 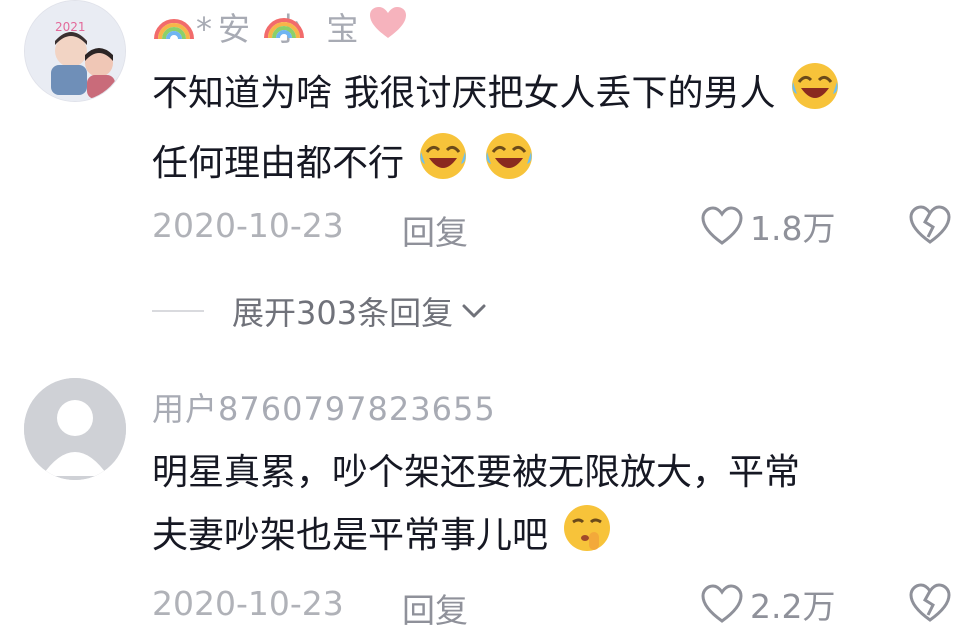 I want to click on default-avatar-icon, so click(x=75, y=429).